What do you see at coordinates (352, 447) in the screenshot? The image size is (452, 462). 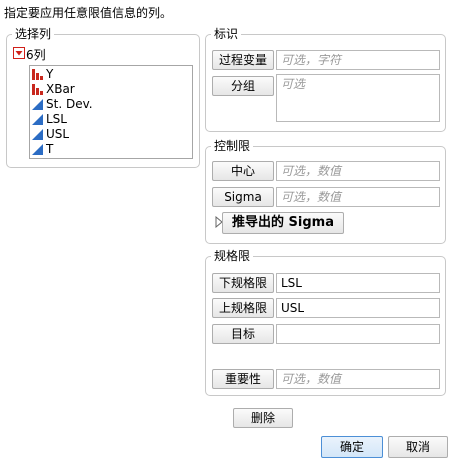 I see `ok-button: 确定` at bounding box center [352, 447].